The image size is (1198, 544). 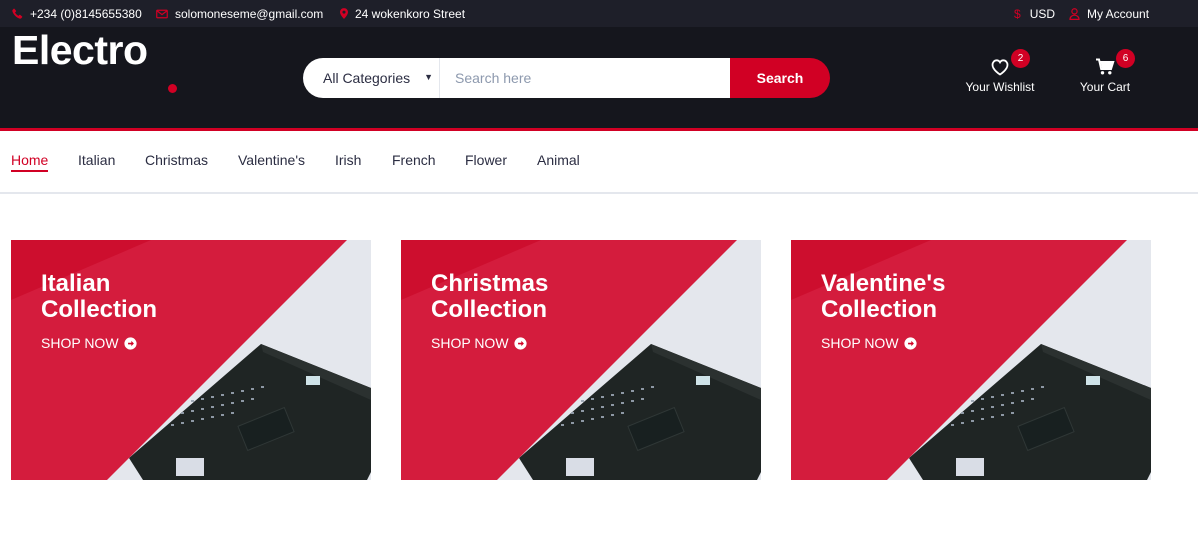 I want to click on category-select: All Categories ▼, so click(x=371, y=78).